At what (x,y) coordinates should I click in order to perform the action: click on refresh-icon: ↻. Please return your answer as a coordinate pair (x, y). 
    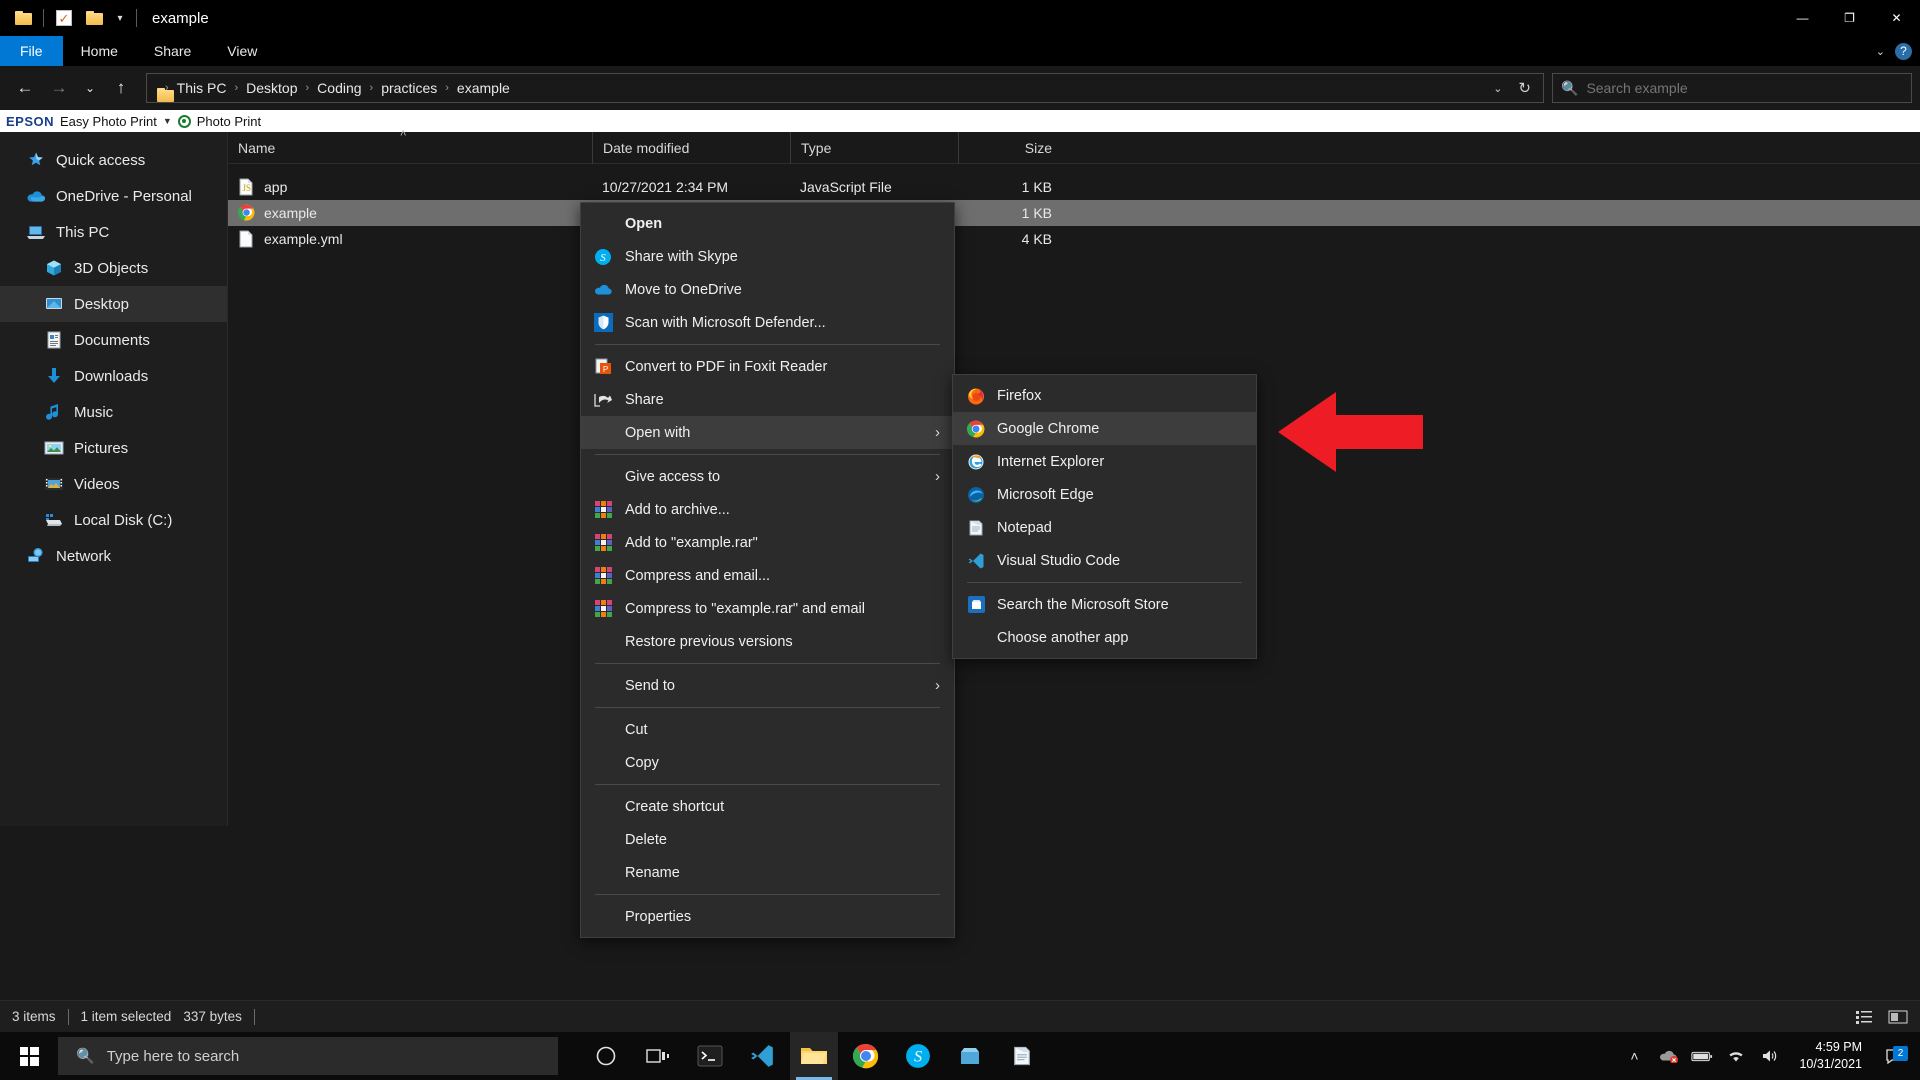
    Looking at the image, I should click on (1524, 88).